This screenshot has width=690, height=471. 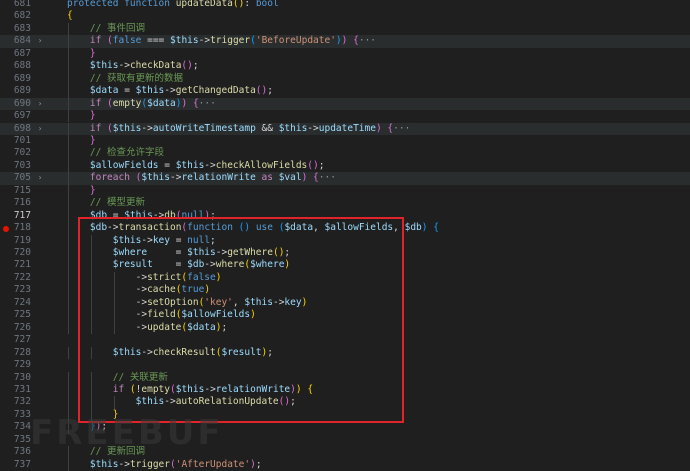 I want to click on code-text: $db = $this->db(null);, so click(x=141, y=216).